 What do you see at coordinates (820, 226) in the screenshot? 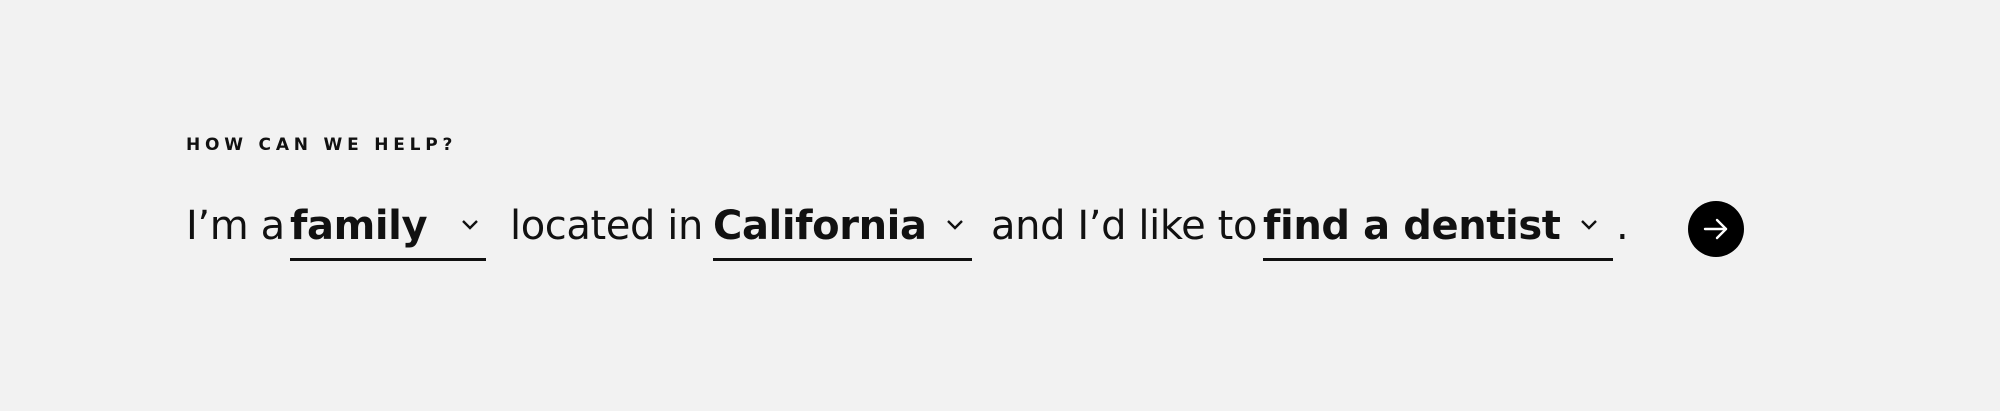
I see `location-select-value: California` at bounding box center [820, 226].